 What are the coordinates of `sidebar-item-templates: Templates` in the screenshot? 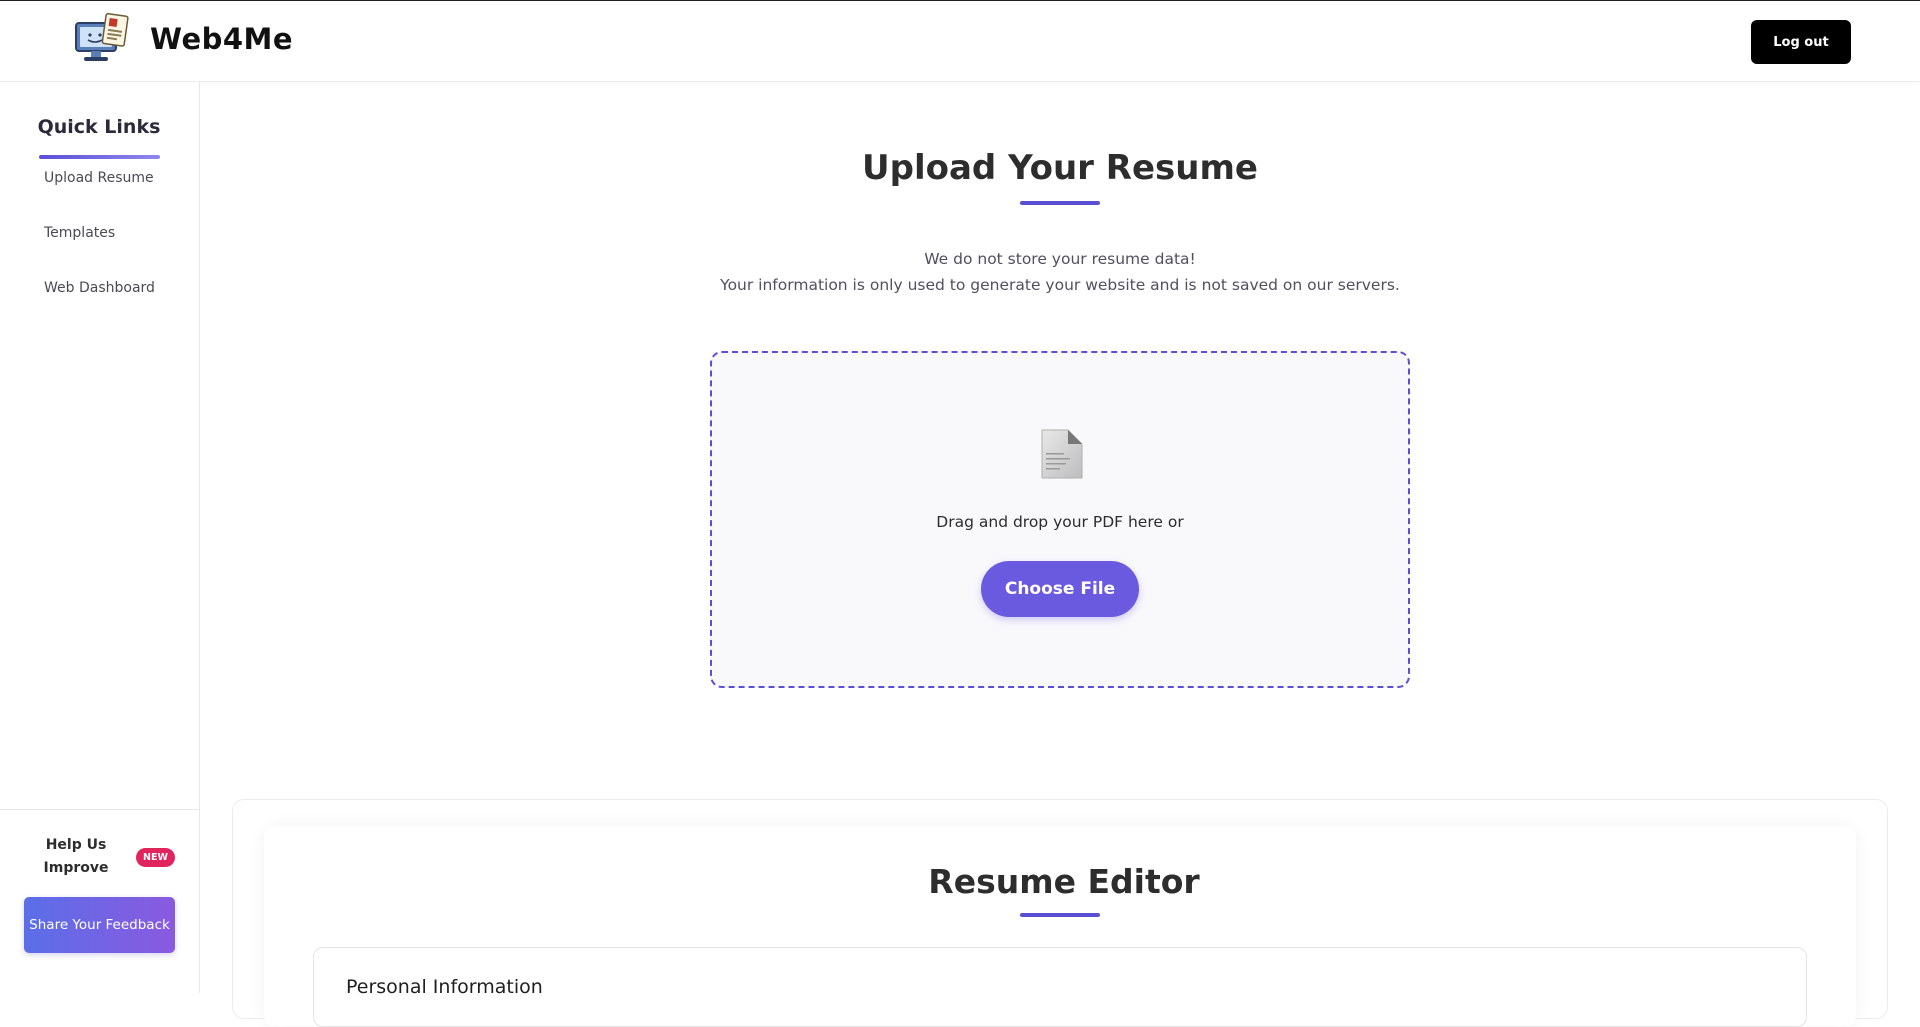 It's located at (79, 233).